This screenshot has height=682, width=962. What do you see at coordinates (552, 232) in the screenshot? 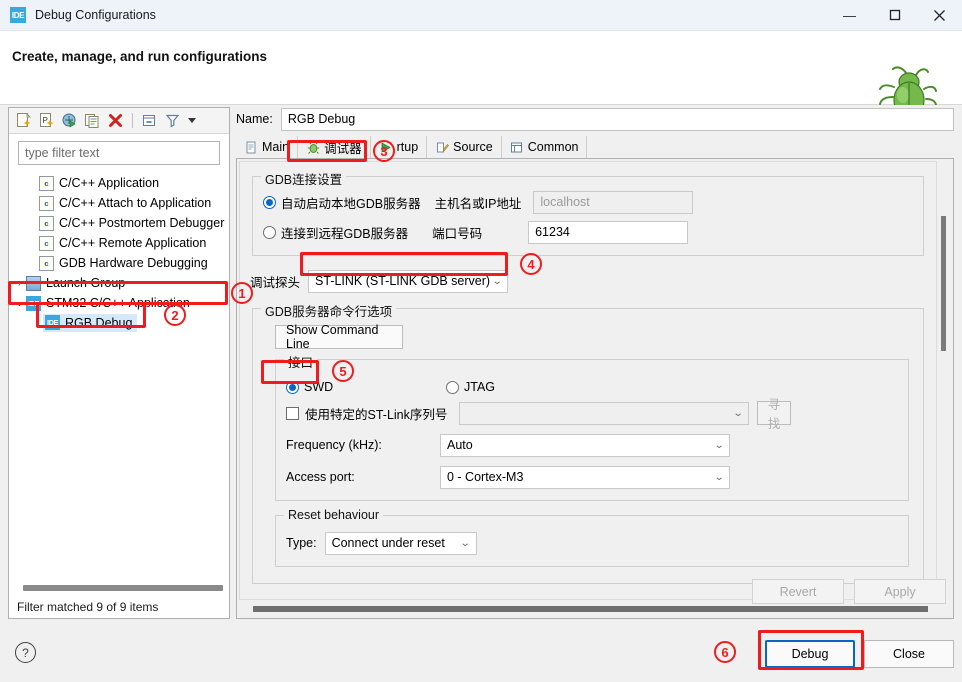
I see `port-value: 61234` at bounding box center [552, 232].